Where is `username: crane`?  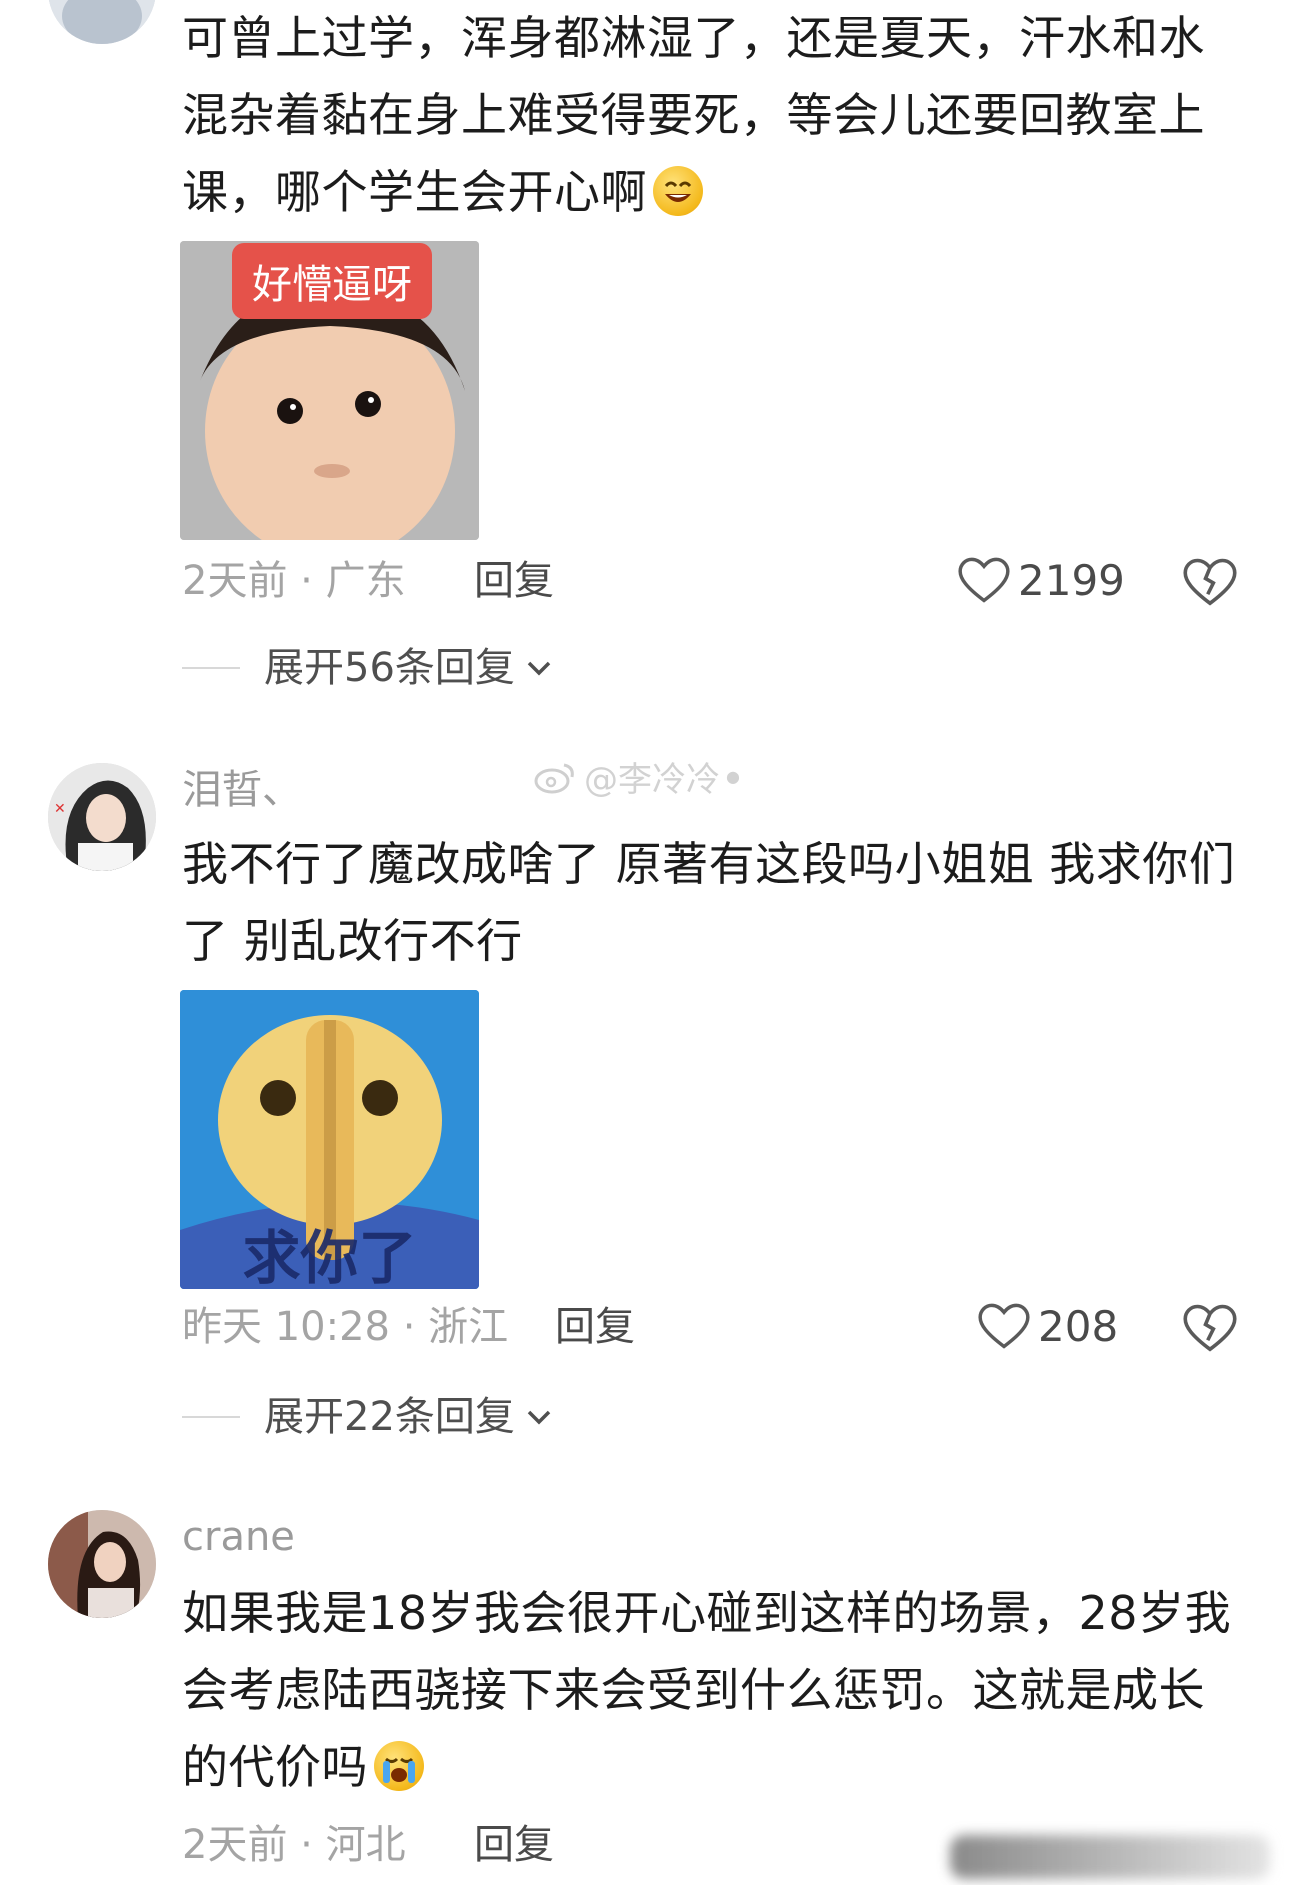
username: crane is located at coordinates (238, 1537).